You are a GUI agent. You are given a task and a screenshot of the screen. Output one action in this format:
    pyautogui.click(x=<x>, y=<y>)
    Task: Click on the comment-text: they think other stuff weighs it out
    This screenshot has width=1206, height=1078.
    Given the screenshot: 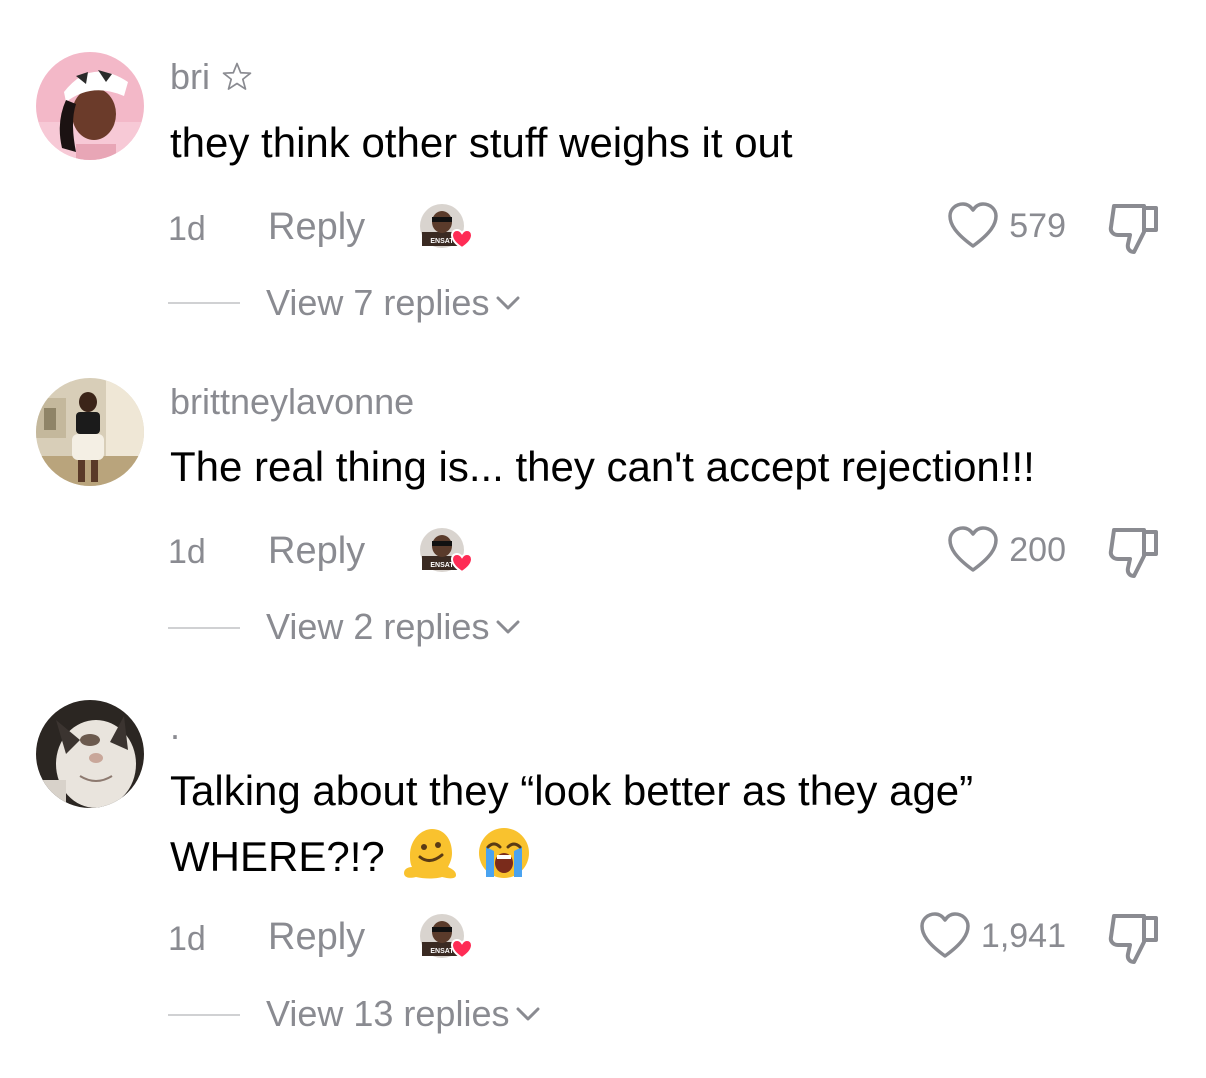 What is the action you would take?
    pyautogui.click(x=481, y=142)
    